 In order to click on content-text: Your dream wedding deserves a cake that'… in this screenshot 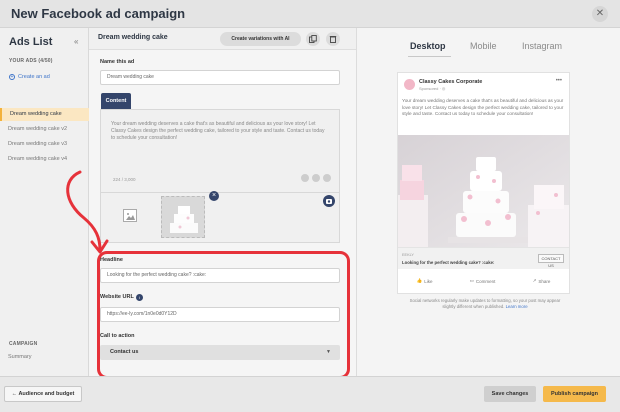, I will do `click(218, 131)`.